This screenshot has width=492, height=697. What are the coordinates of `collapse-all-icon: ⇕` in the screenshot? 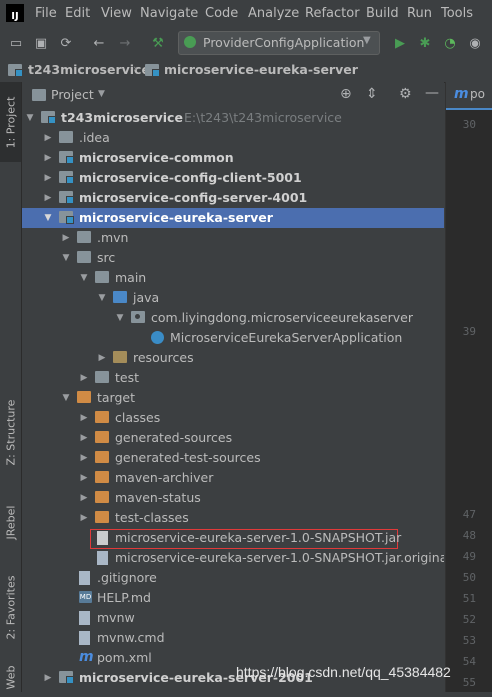 It's located at (372, 94).